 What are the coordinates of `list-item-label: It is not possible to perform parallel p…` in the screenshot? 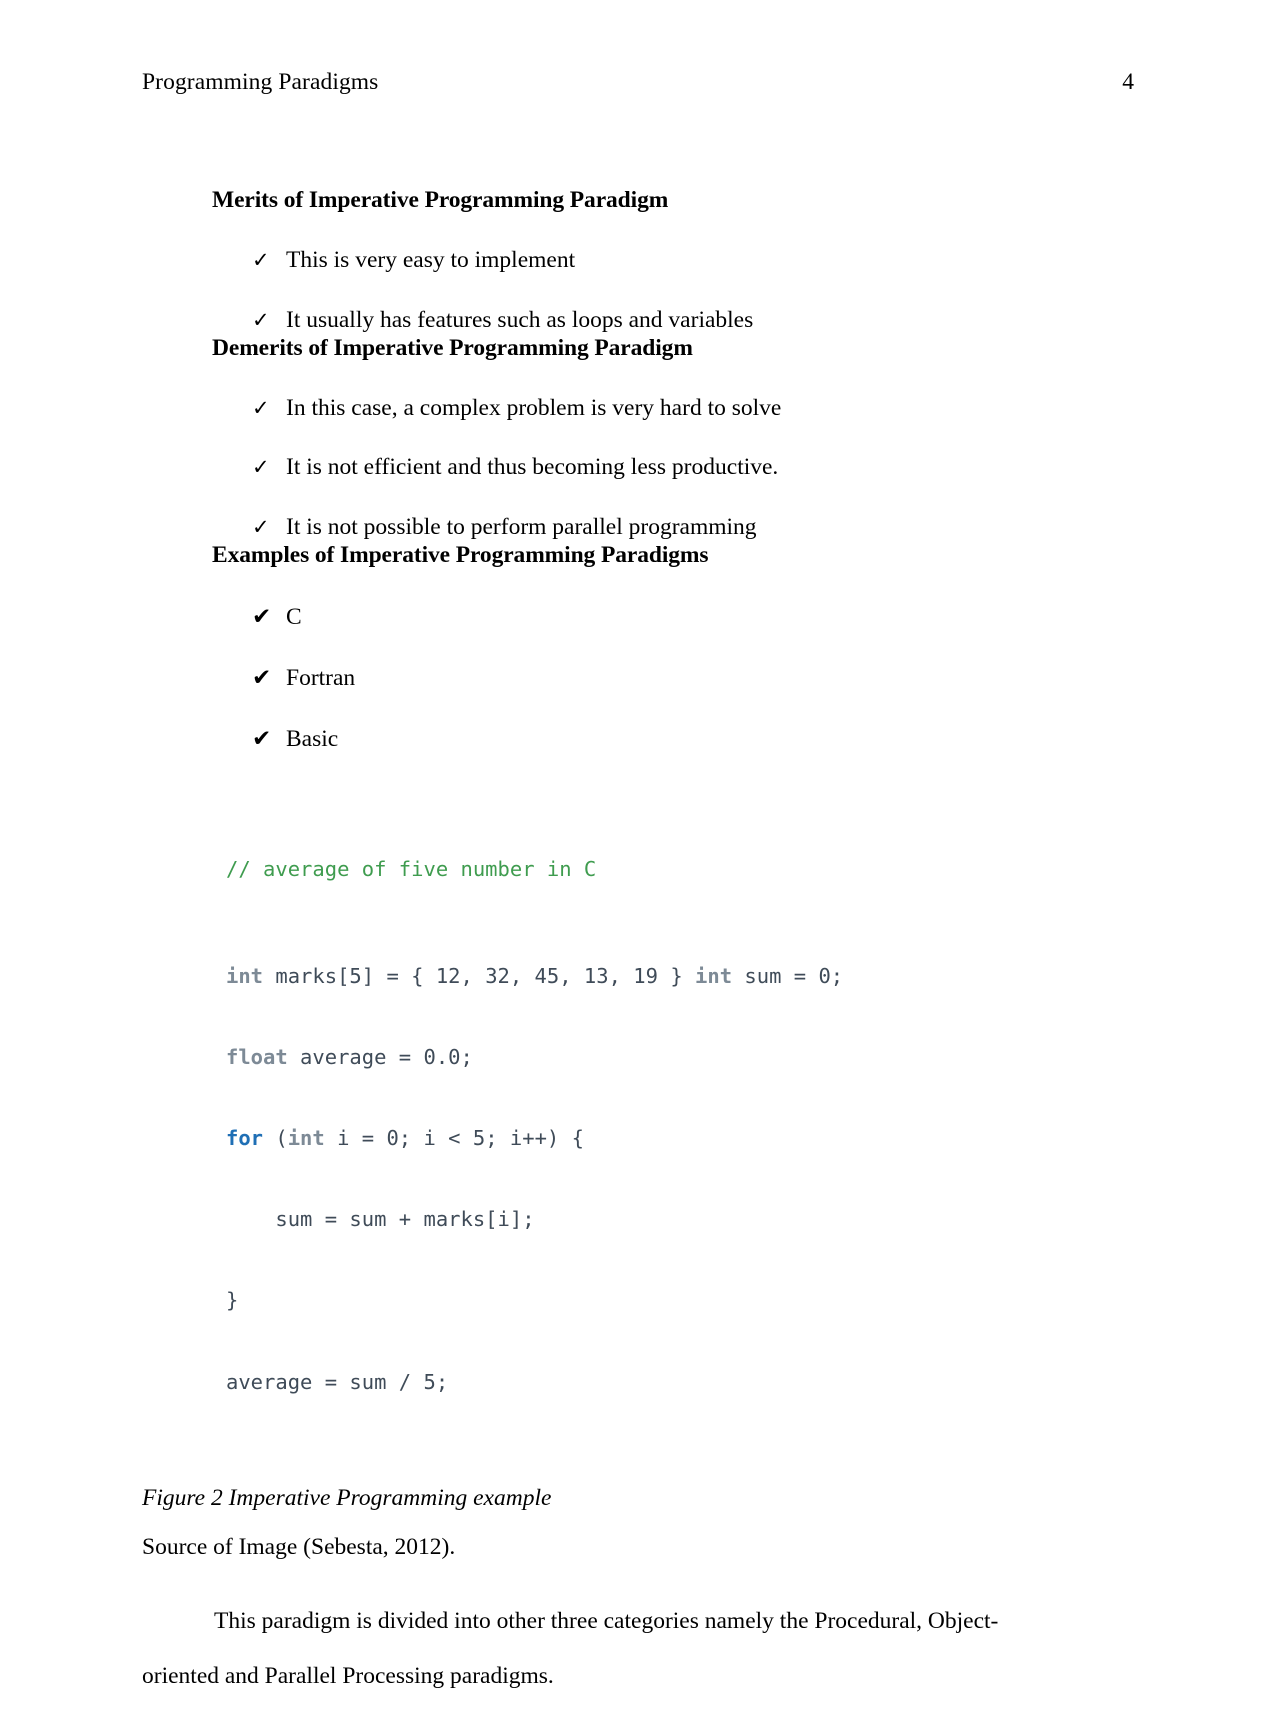 It's located at (521, 526).